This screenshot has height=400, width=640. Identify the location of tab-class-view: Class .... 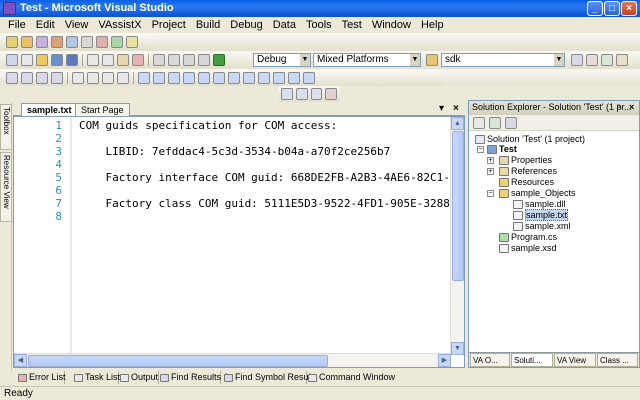
(617, 360).